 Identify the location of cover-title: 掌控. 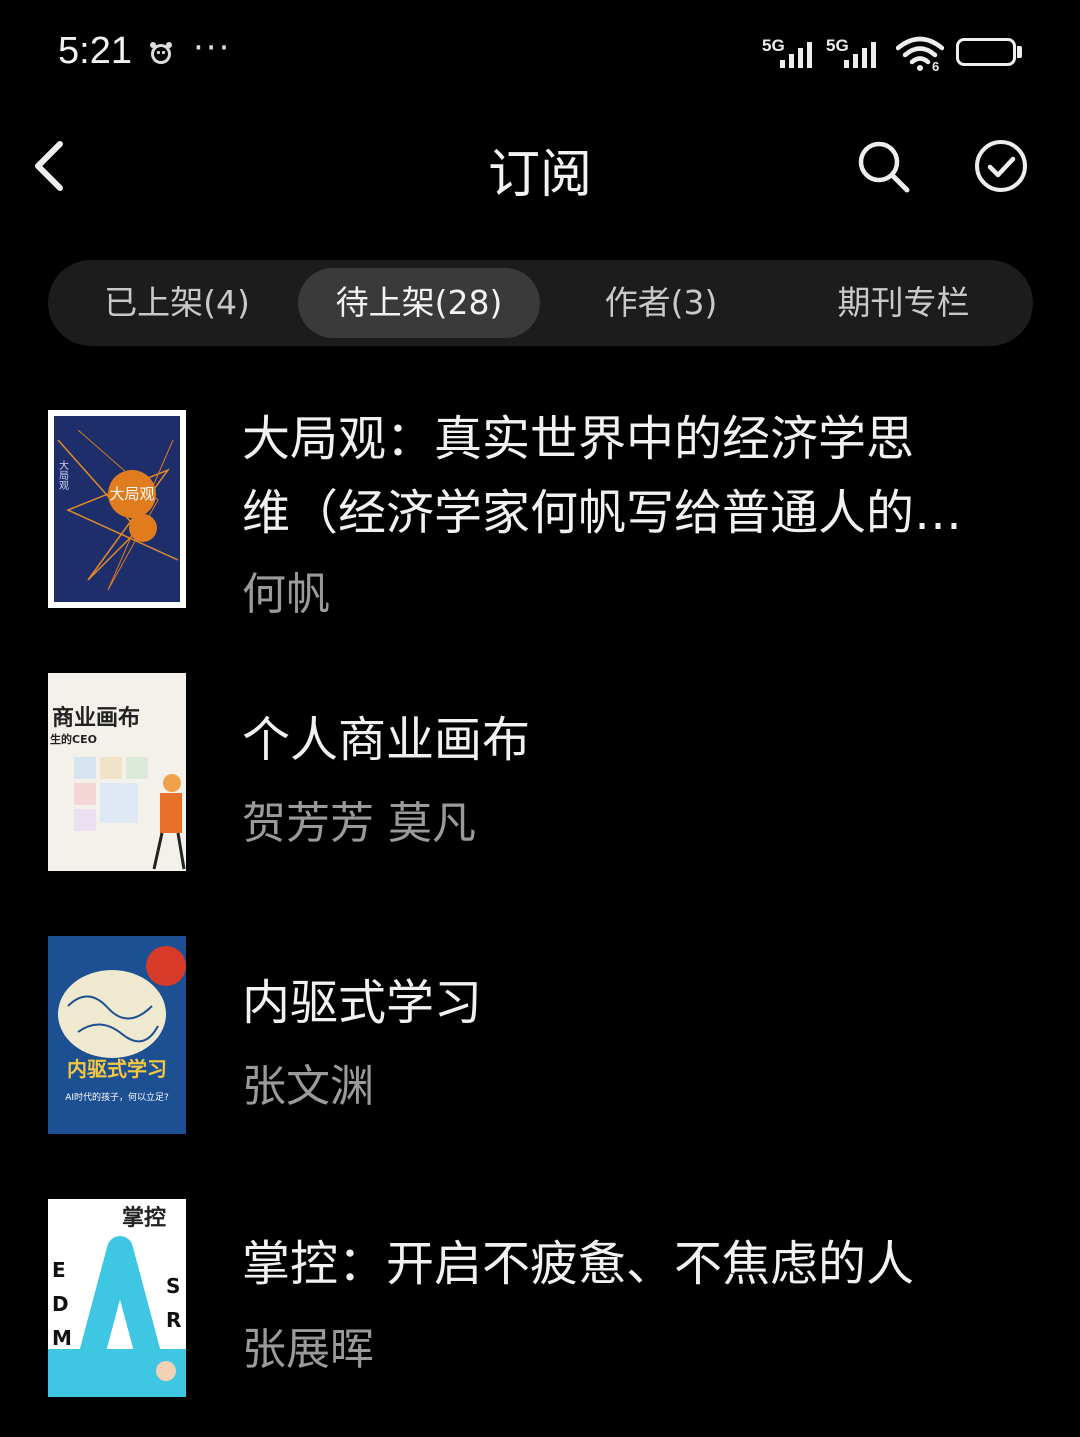
(144, 1218).